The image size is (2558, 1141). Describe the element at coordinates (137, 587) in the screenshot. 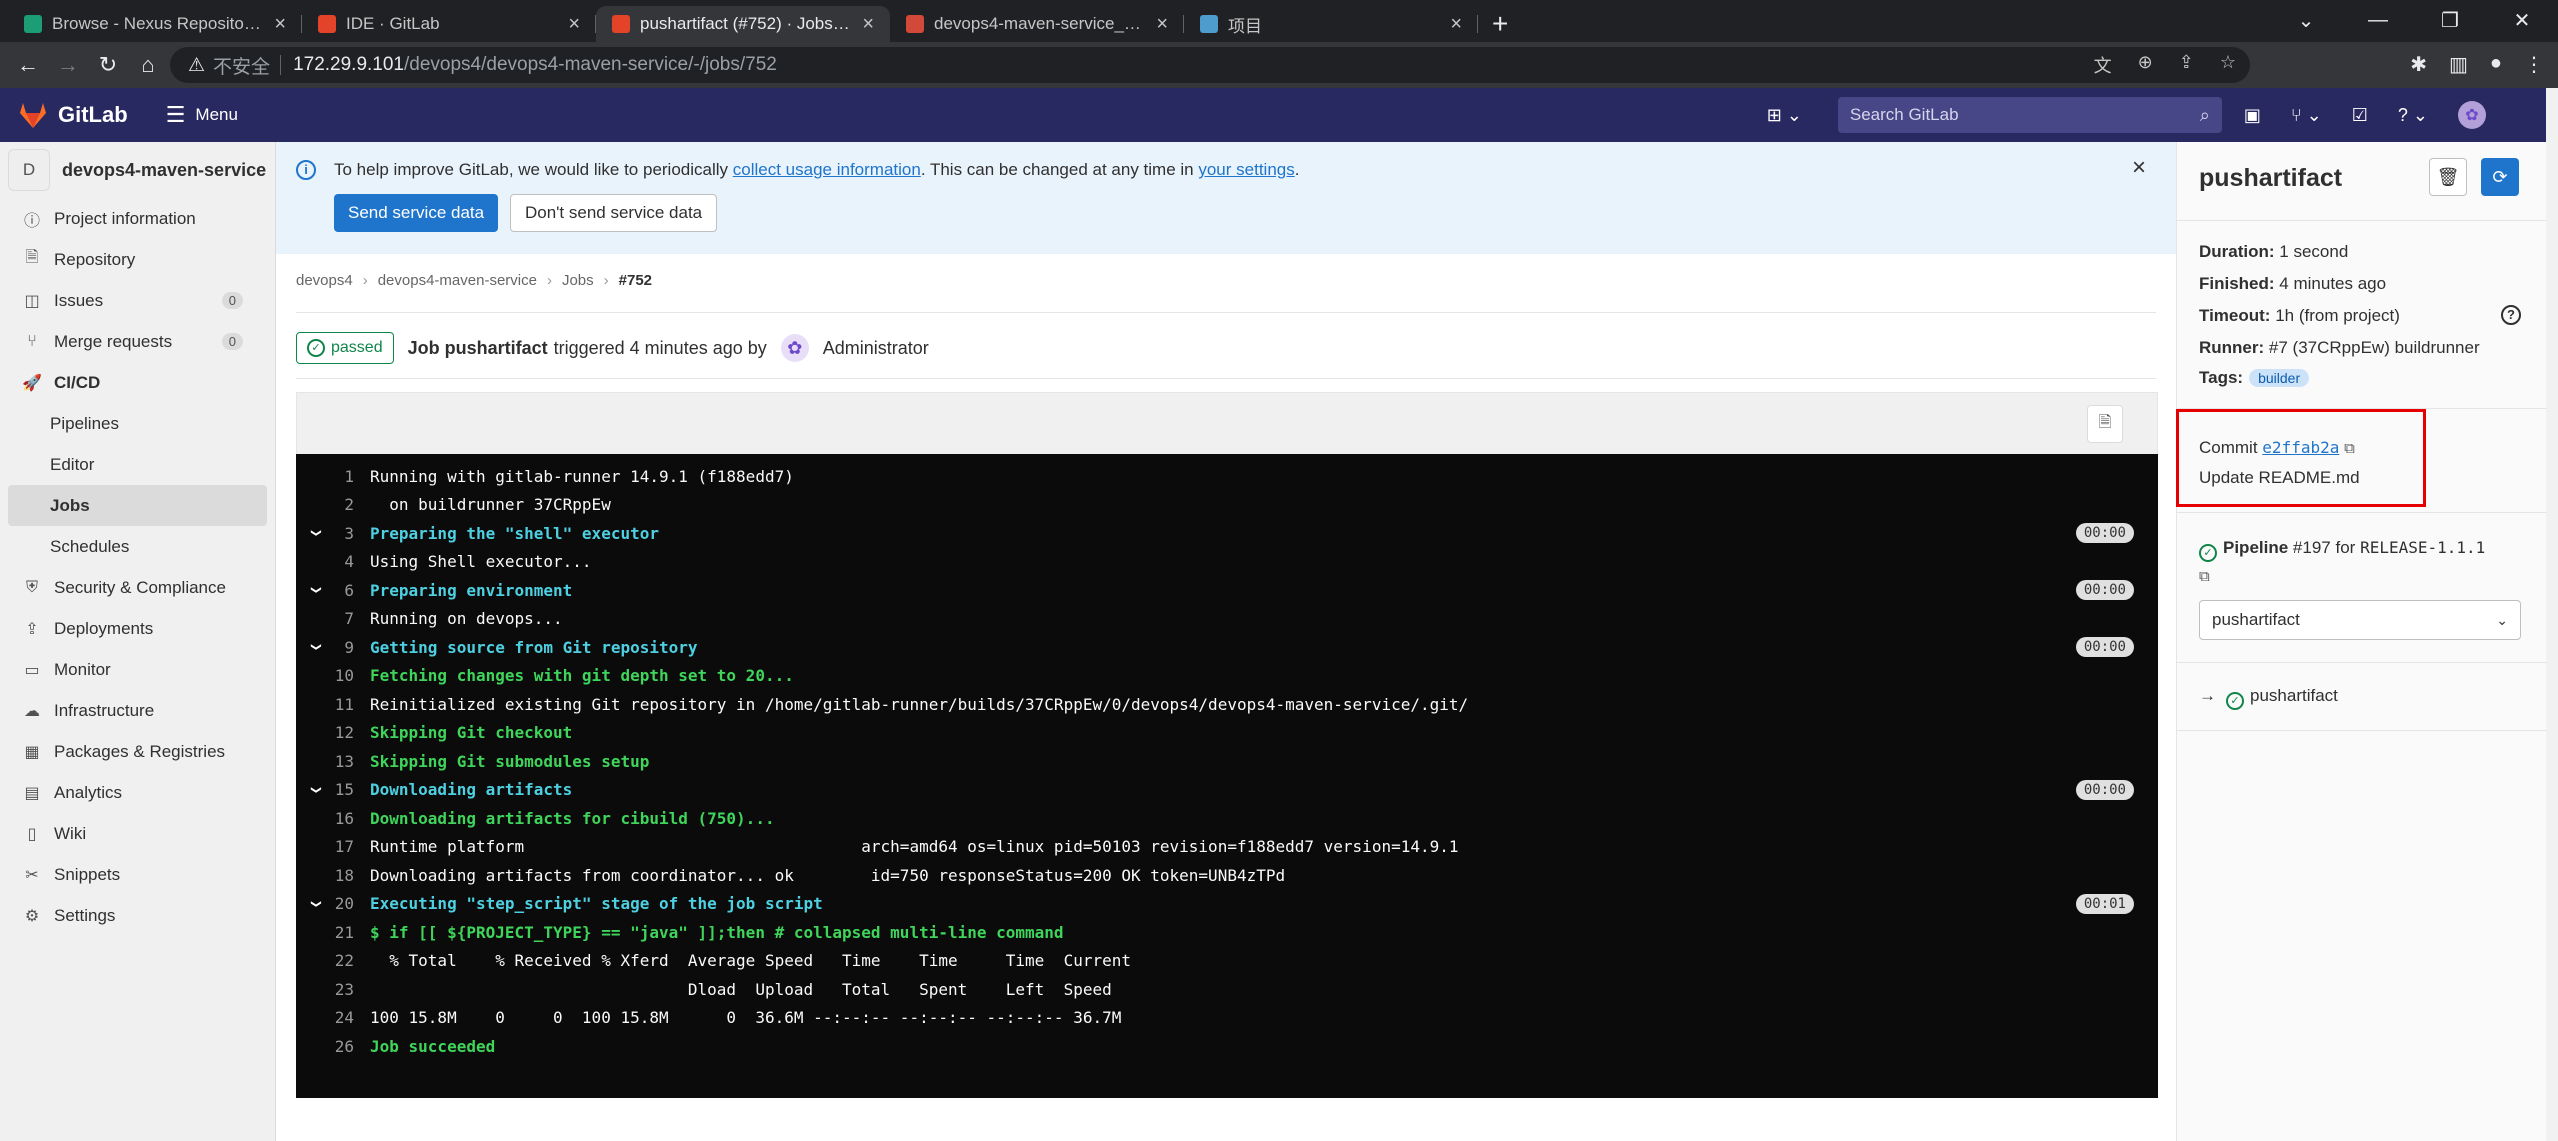

I see `sidebar-item: ⛨ Security & Compliance` at that location.